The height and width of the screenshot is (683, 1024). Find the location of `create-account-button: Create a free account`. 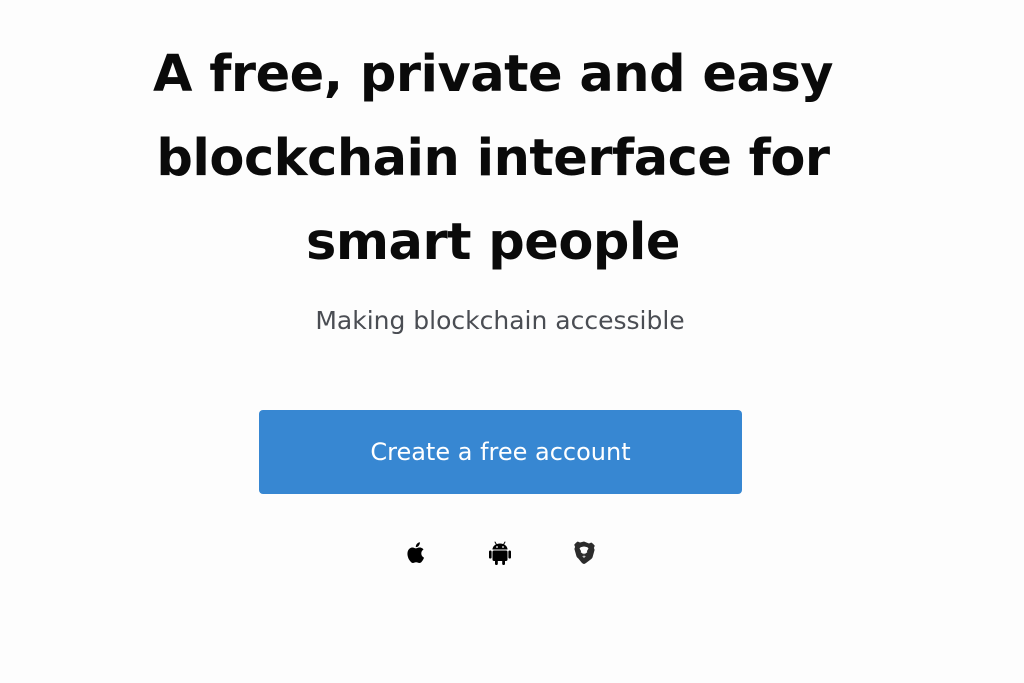

create-account-button: Create a free account is located at coordinates (500, 452).